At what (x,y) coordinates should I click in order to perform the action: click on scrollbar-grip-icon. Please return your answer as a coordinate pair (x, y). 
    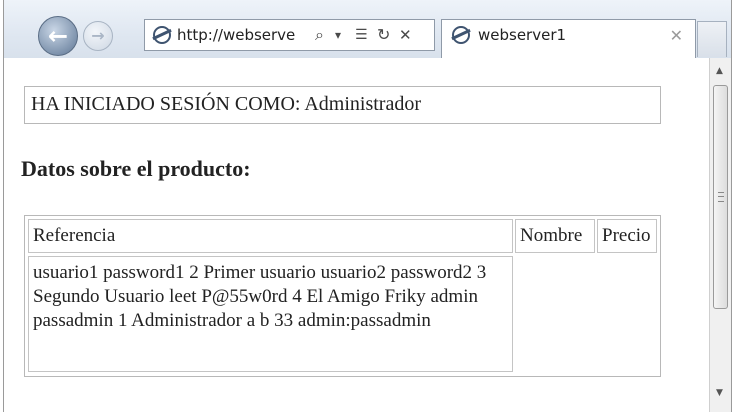
    Looking at the image, I should click on (721, 197).